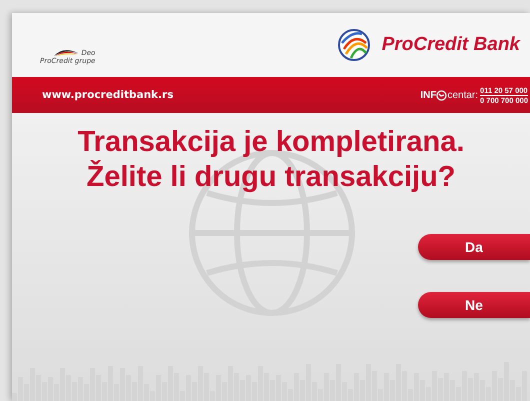 The image size is (530, 401). What do you see at coordinates (462, 95) in the screenshot?
I see `info-label: centar:` at bounding box center [462, 95].